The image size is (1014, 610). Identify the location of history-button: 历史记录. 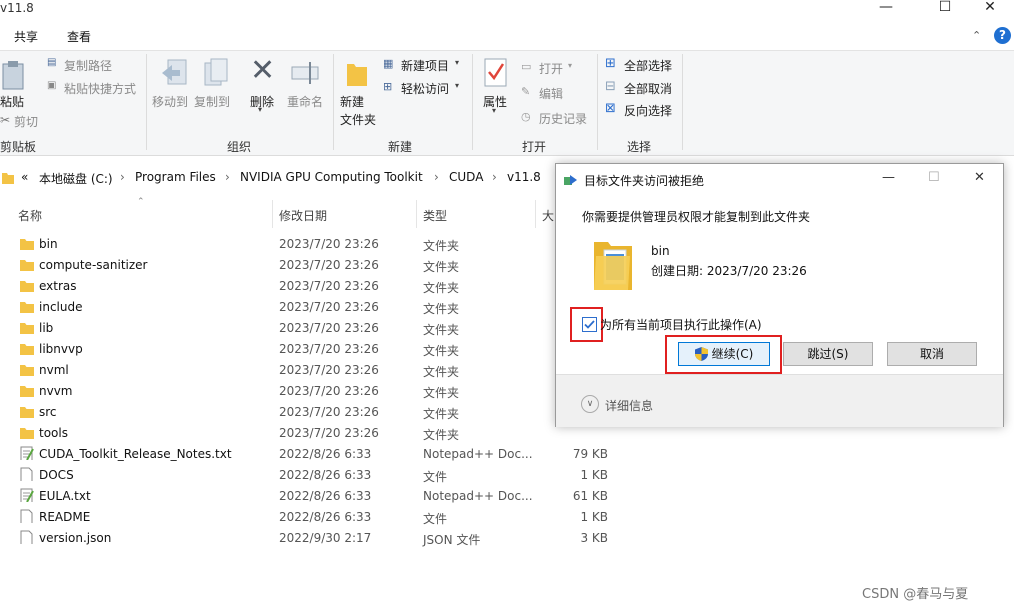
(563, 118).